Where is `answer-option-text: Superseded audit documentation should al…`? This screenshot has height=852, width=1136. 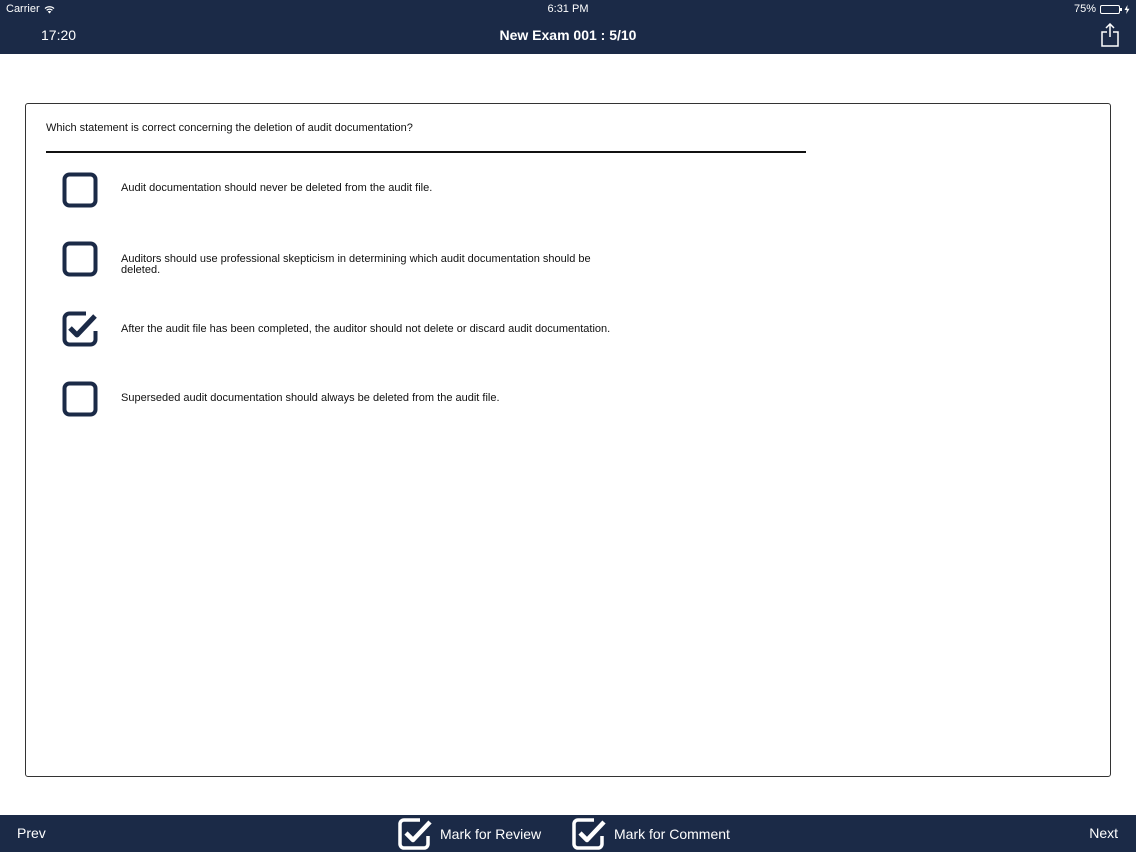 answer-option-text: Superseded audit documentation should al… is located at coordinates (310, 398).